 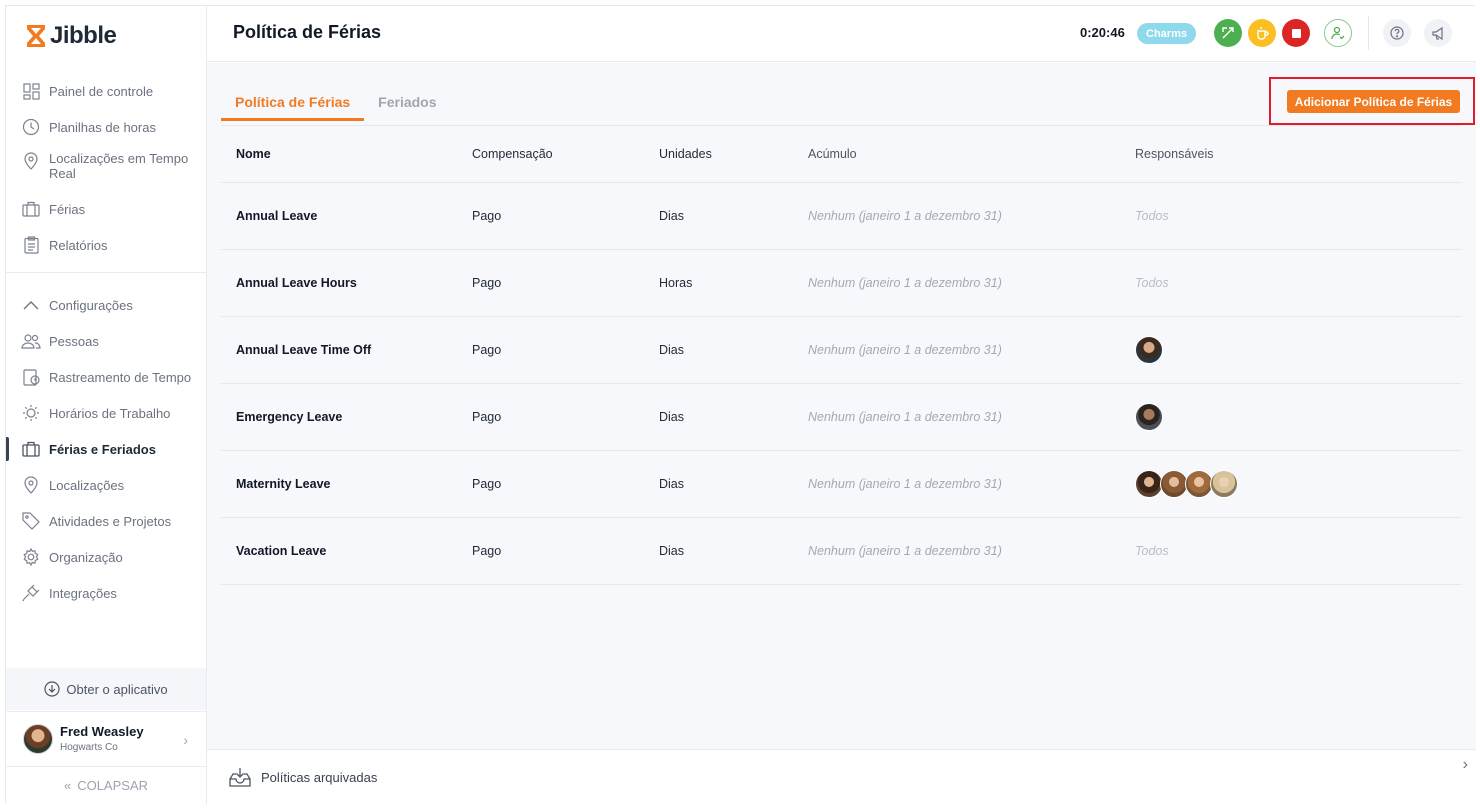 I want to click on sidebar-item-leave: Férias, so click(x=106, y=209).